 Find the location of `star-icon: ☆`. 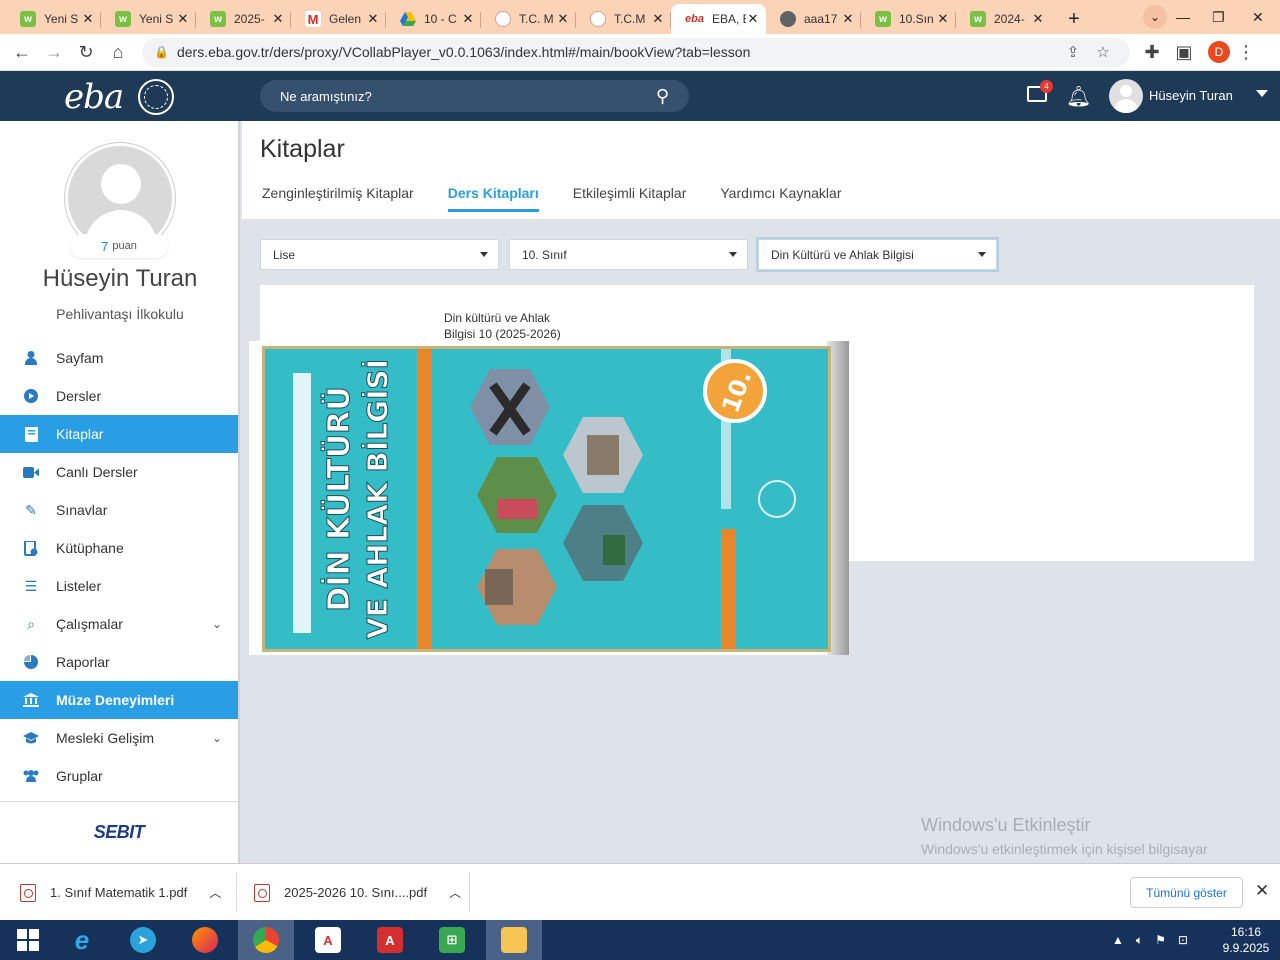

star-icon: ☆ is located at coordinates (1103, 52).